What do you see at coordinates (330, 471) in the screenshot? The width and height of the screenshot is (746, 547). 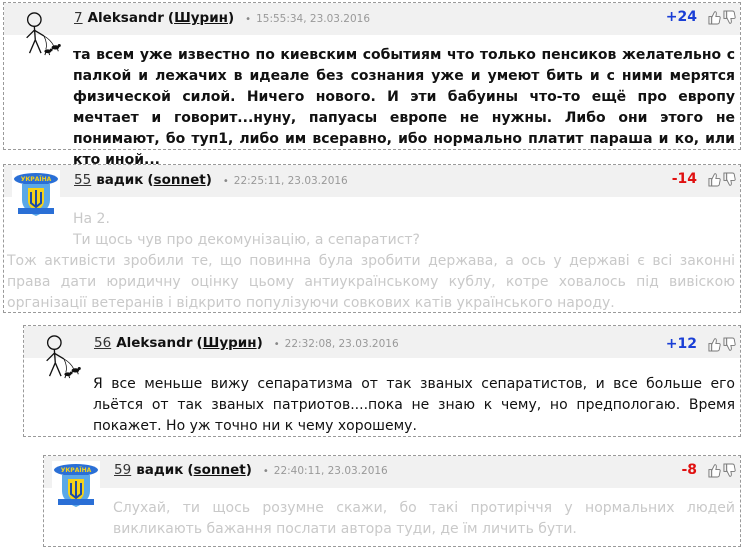 I see `timestamp: 22:40:11, 23.03.2016` at bounding box center [330, 471].